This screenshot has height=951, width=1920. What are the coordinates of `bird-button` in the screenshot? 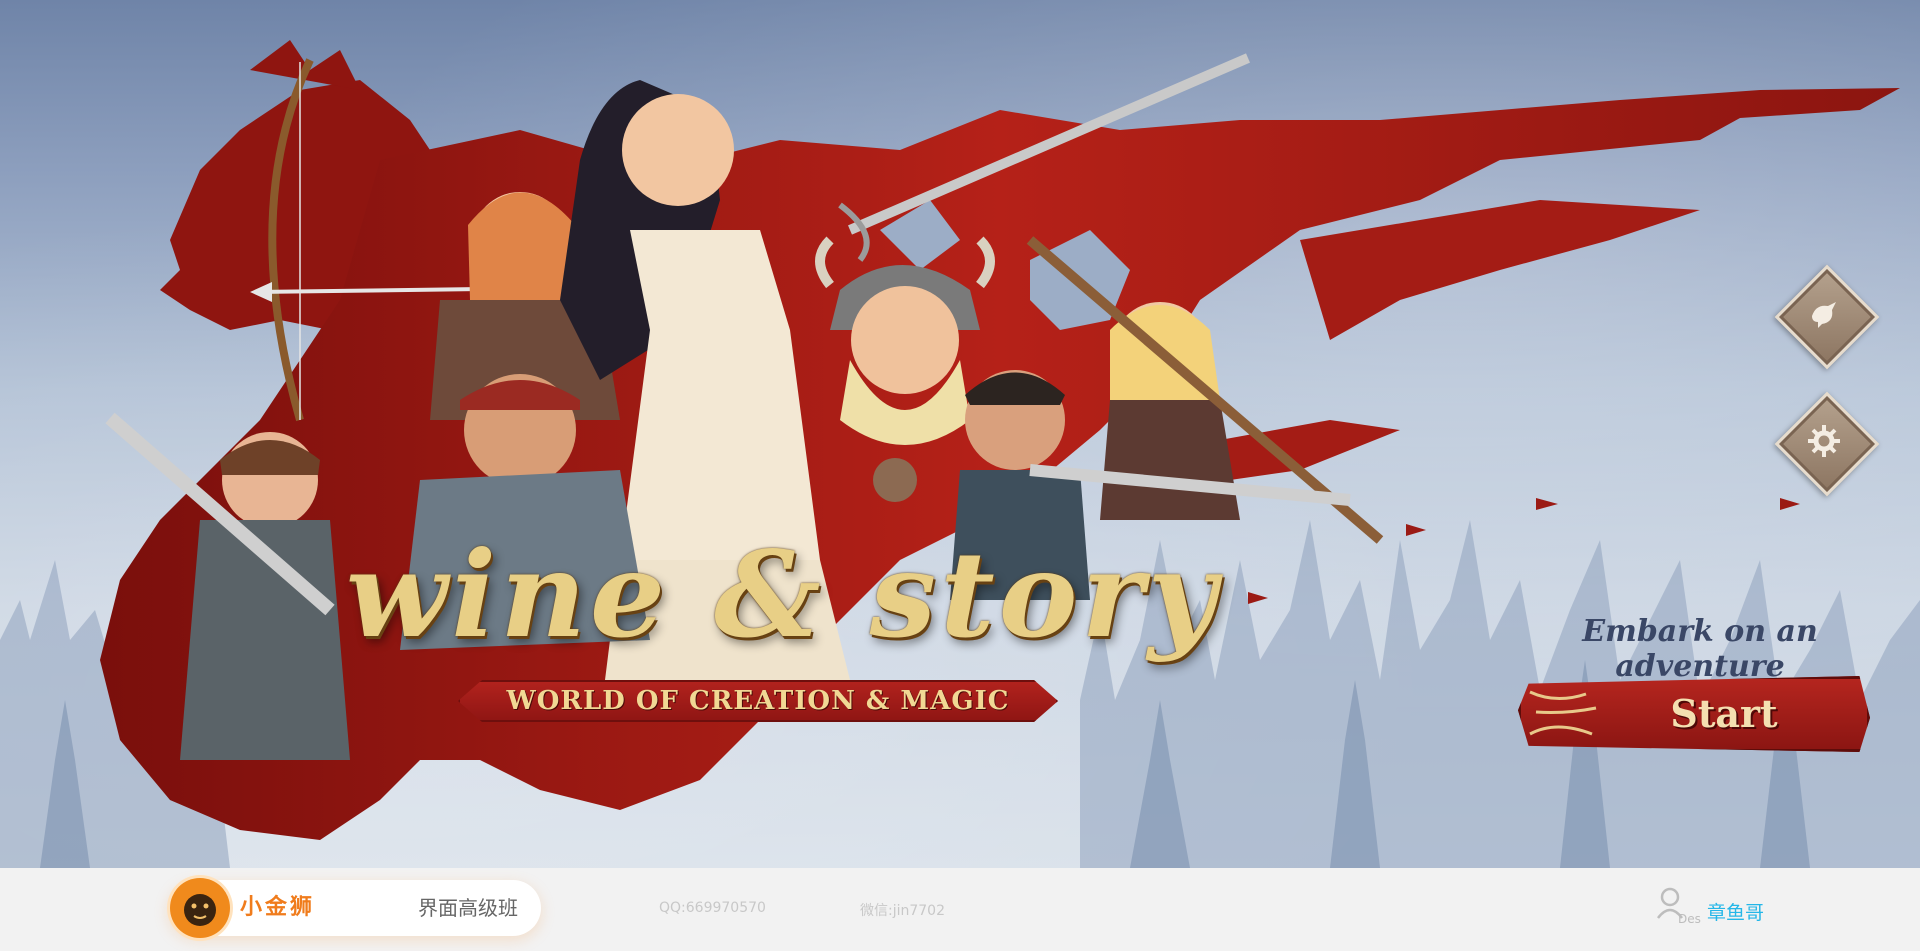 It's located at (1827, 317).